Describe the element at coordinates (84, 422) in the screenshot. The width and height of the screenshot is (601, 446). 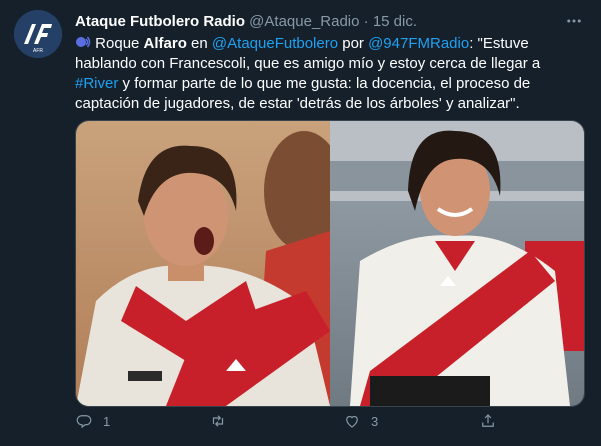
I see `reply-icon` at that location.